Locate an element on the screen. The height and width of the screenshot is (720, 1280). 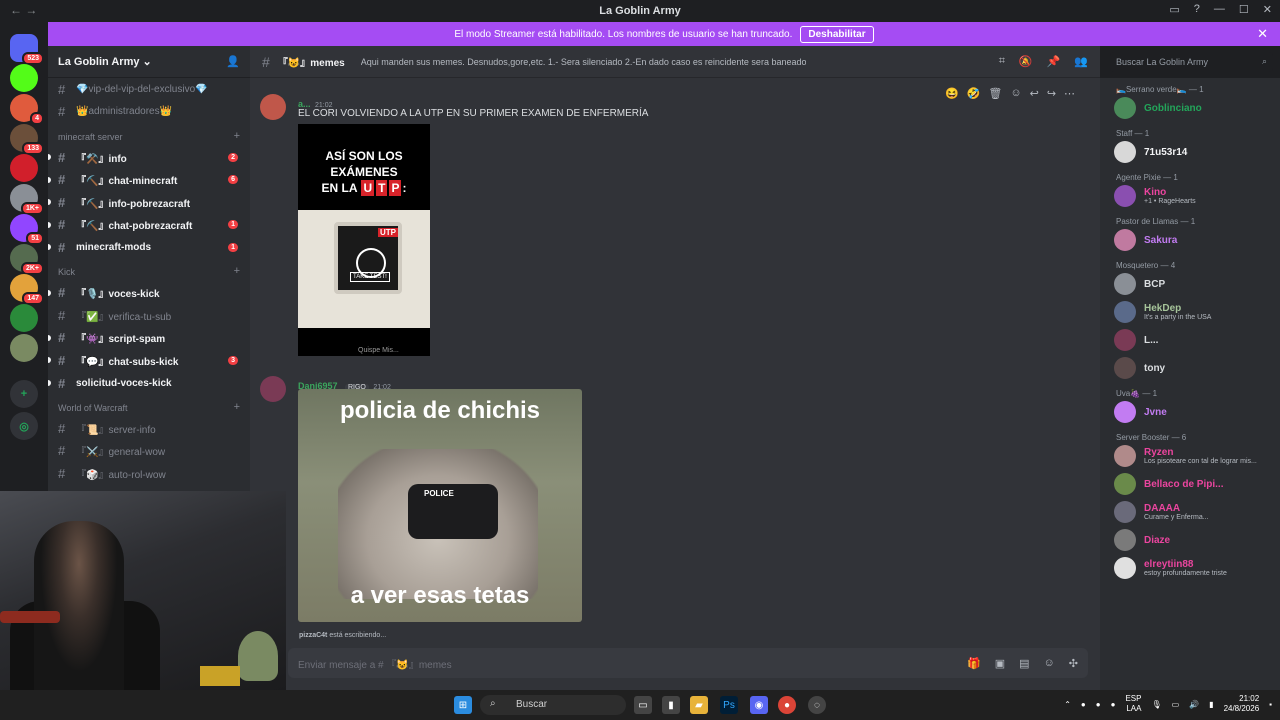
close-window-icon: ✕ is located at coordinates (1267, 9).